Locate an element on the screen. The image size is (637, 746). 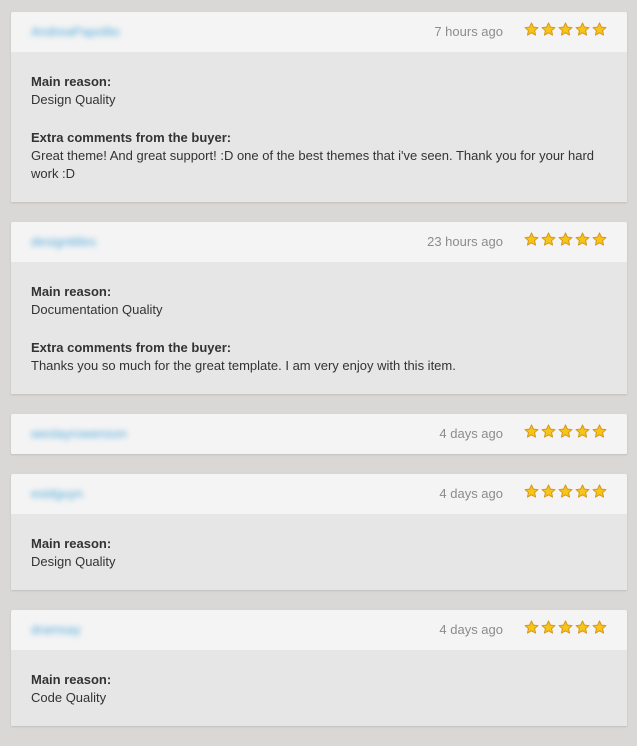
review-timestamp: 23 hours ago is located at coordinates (465, 241).